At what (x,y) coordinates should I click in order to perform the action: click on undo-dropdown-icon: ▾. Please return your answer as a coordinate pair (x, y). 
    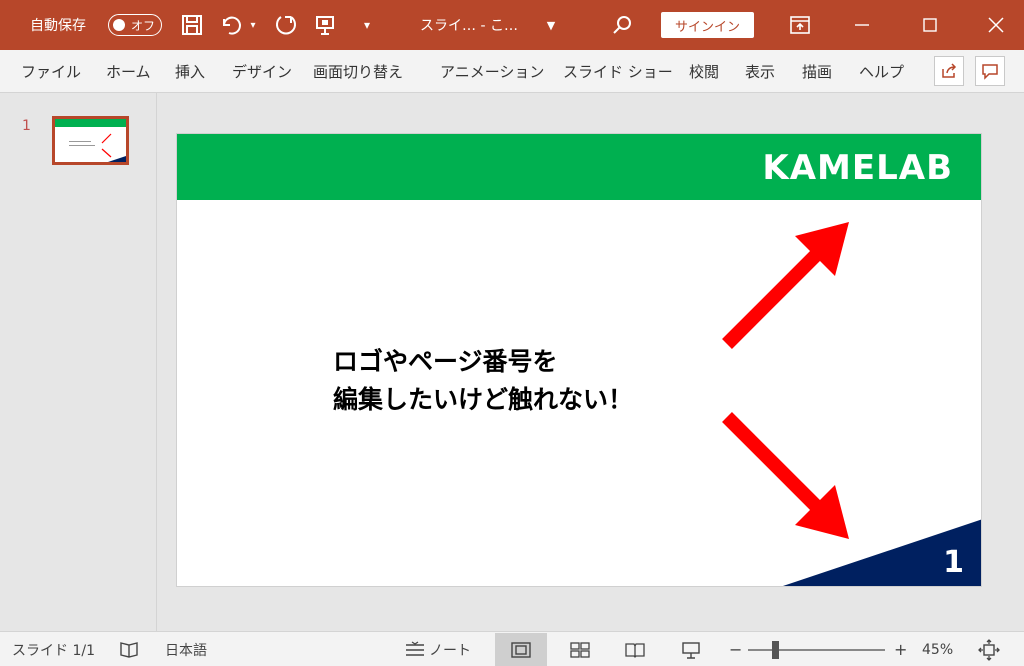
    Looking at the image, I should click on (253, 25).